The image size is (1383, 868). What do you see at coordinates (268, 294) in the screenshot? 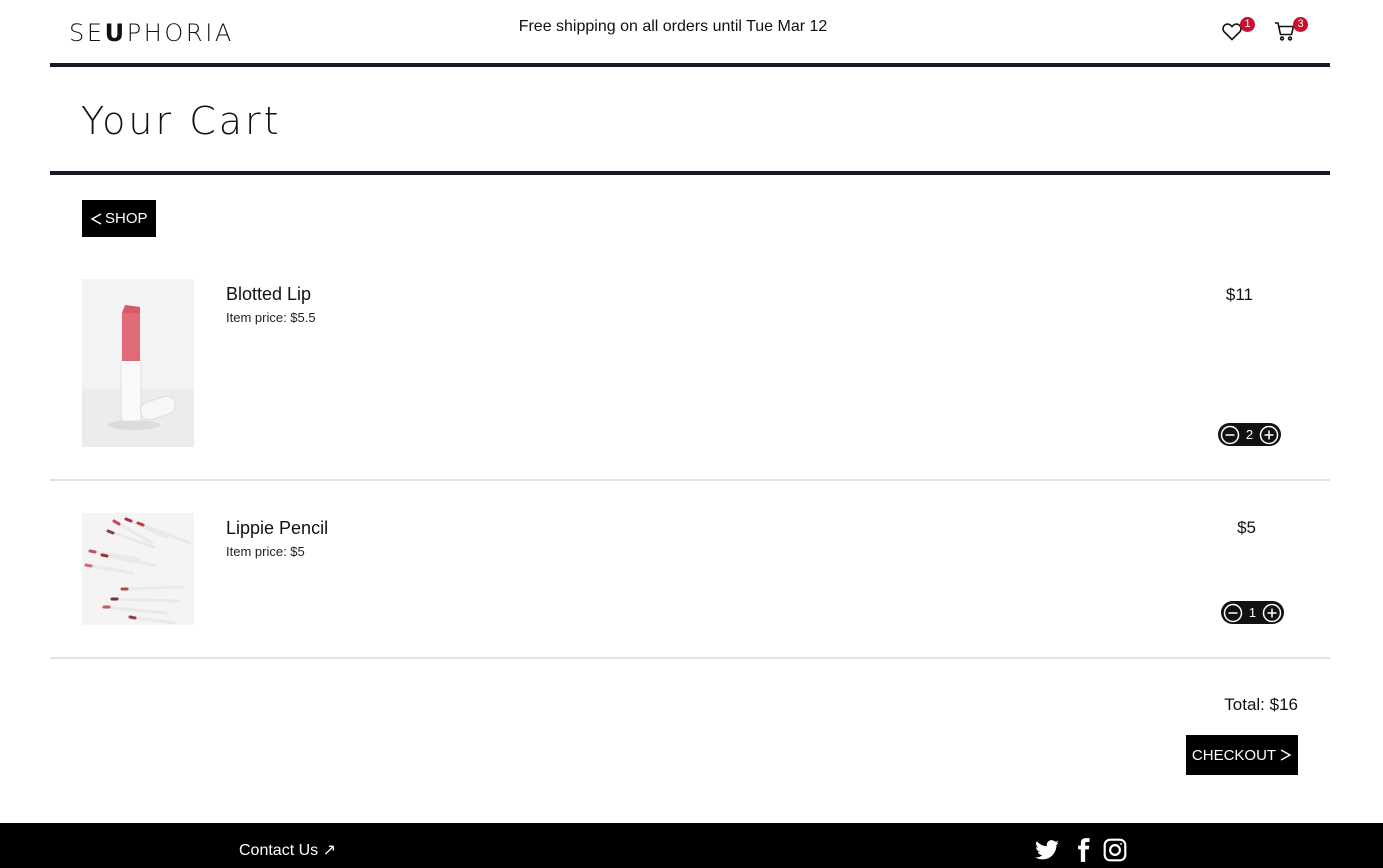
I see `item-name: Blotted Lip` at bounding box center [268, 294].